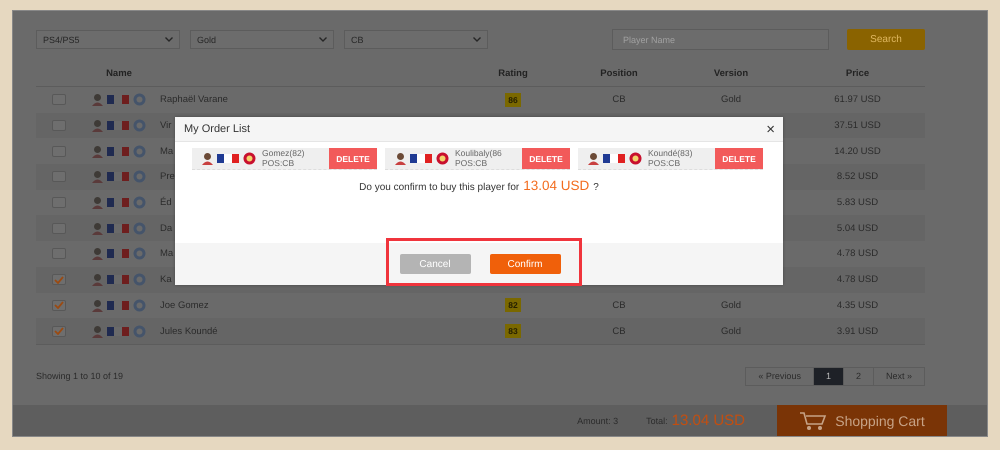  I want to click on cancel-button: Cancel, so click(435, 264).